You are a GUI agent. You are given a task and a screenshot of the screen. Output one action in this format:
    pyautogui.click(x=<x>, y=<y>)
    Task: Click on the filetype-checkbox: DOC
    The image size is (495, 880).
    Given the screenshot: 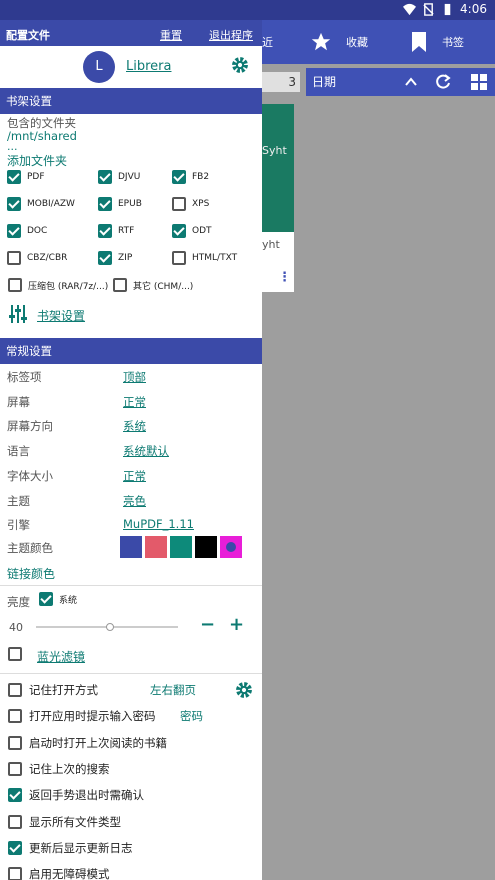 What is the action you would take?
    pyautogui.click(x=27, y=231)
    